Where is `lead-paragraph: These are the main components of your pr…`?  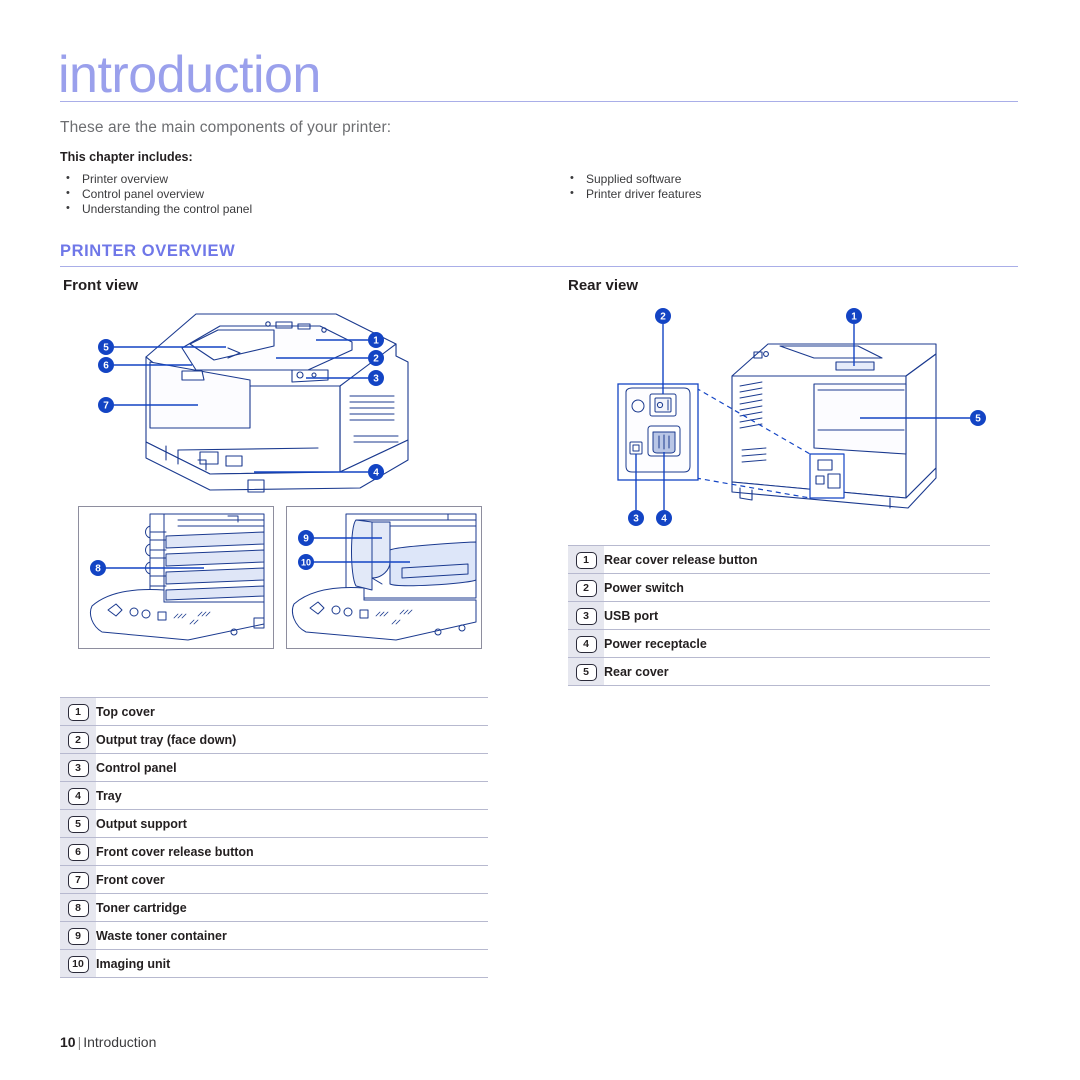
lead-paragraph: These are the main components of your pr… is located at coordinates (226, 127).